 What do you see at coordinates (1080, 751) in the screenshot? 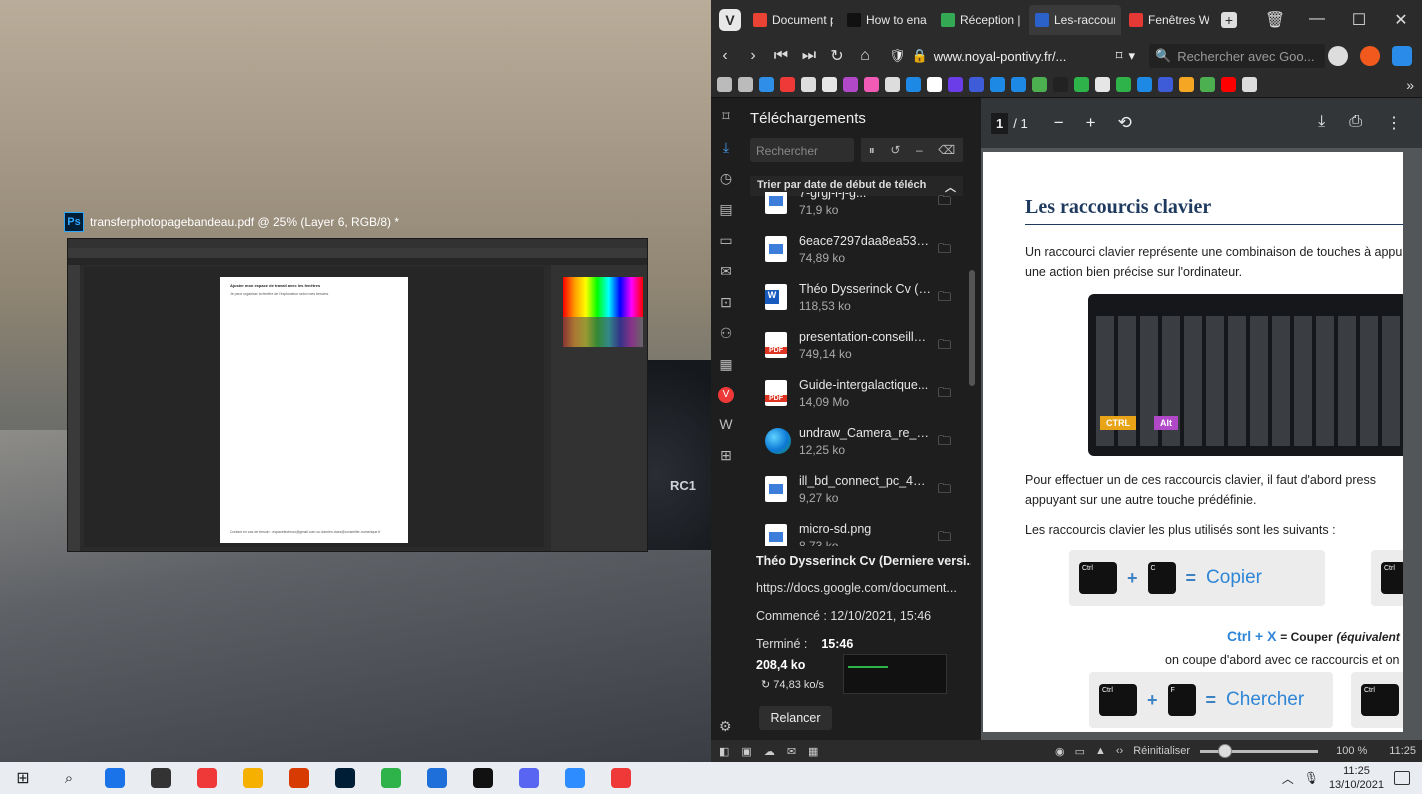
I see `tile-view-icon: ▭` at bounding box center [1080, 751].